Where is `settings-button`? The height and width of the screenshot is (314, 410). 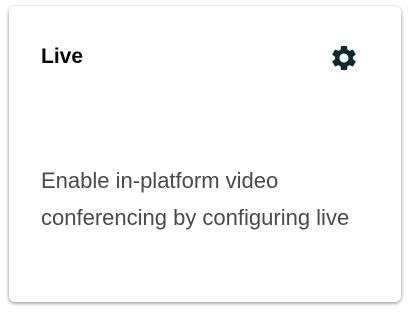
settings-button is located at coordinates (344, 58).